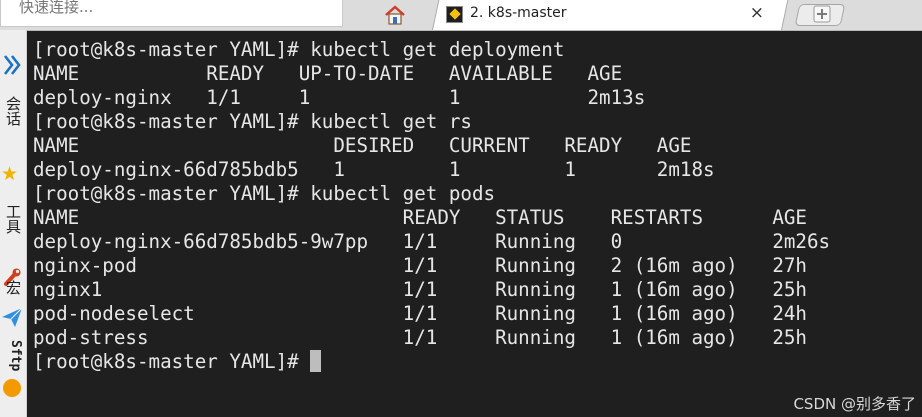  I want to click on star-icon: ★, so click(9, 174).